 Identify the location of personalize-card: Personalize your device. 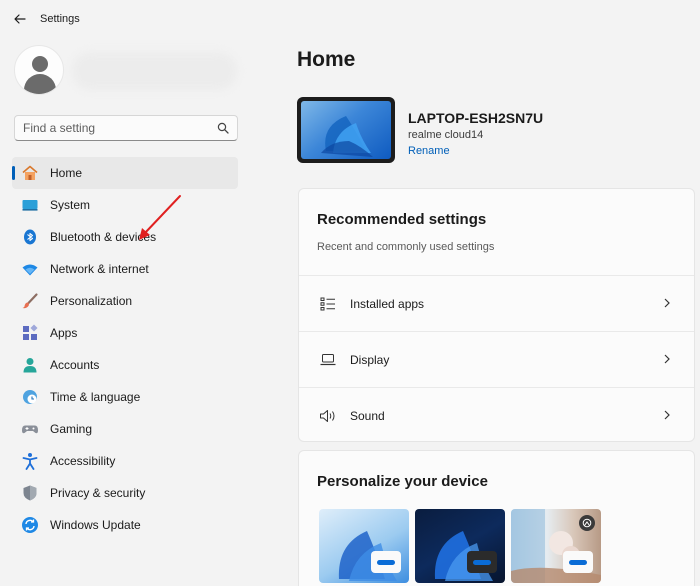
(496, 518).